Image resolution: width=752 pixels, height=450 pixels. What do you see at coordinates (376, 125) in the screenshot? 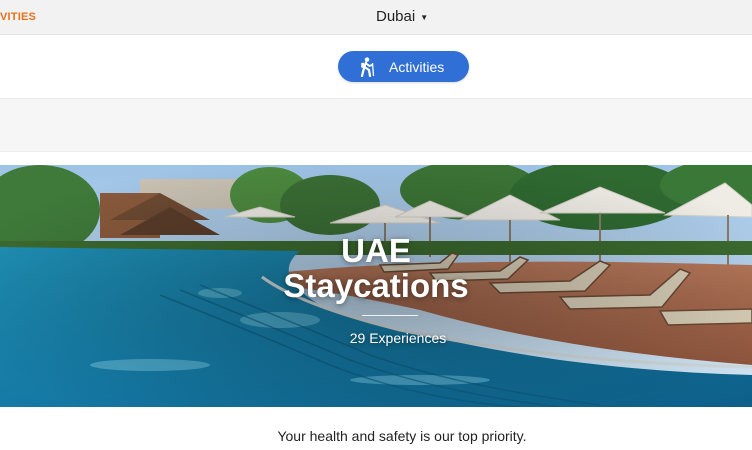
I see `spacer-band` at bounding box center [376, 125].